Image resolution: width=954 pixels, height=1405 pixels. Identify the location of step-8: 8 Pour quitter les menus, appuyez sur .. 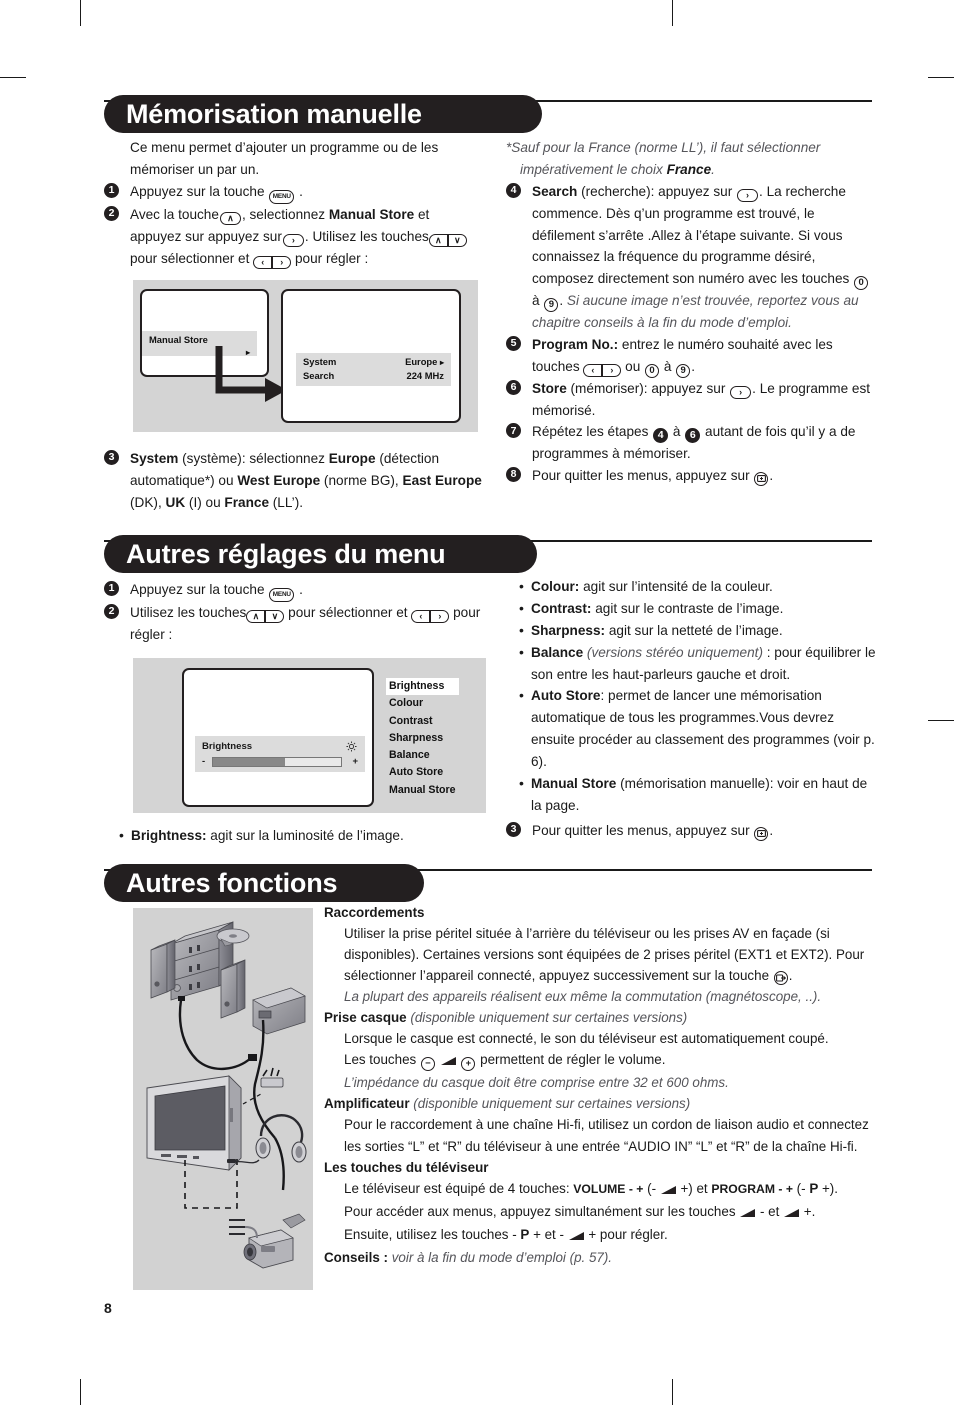
(693, 476).